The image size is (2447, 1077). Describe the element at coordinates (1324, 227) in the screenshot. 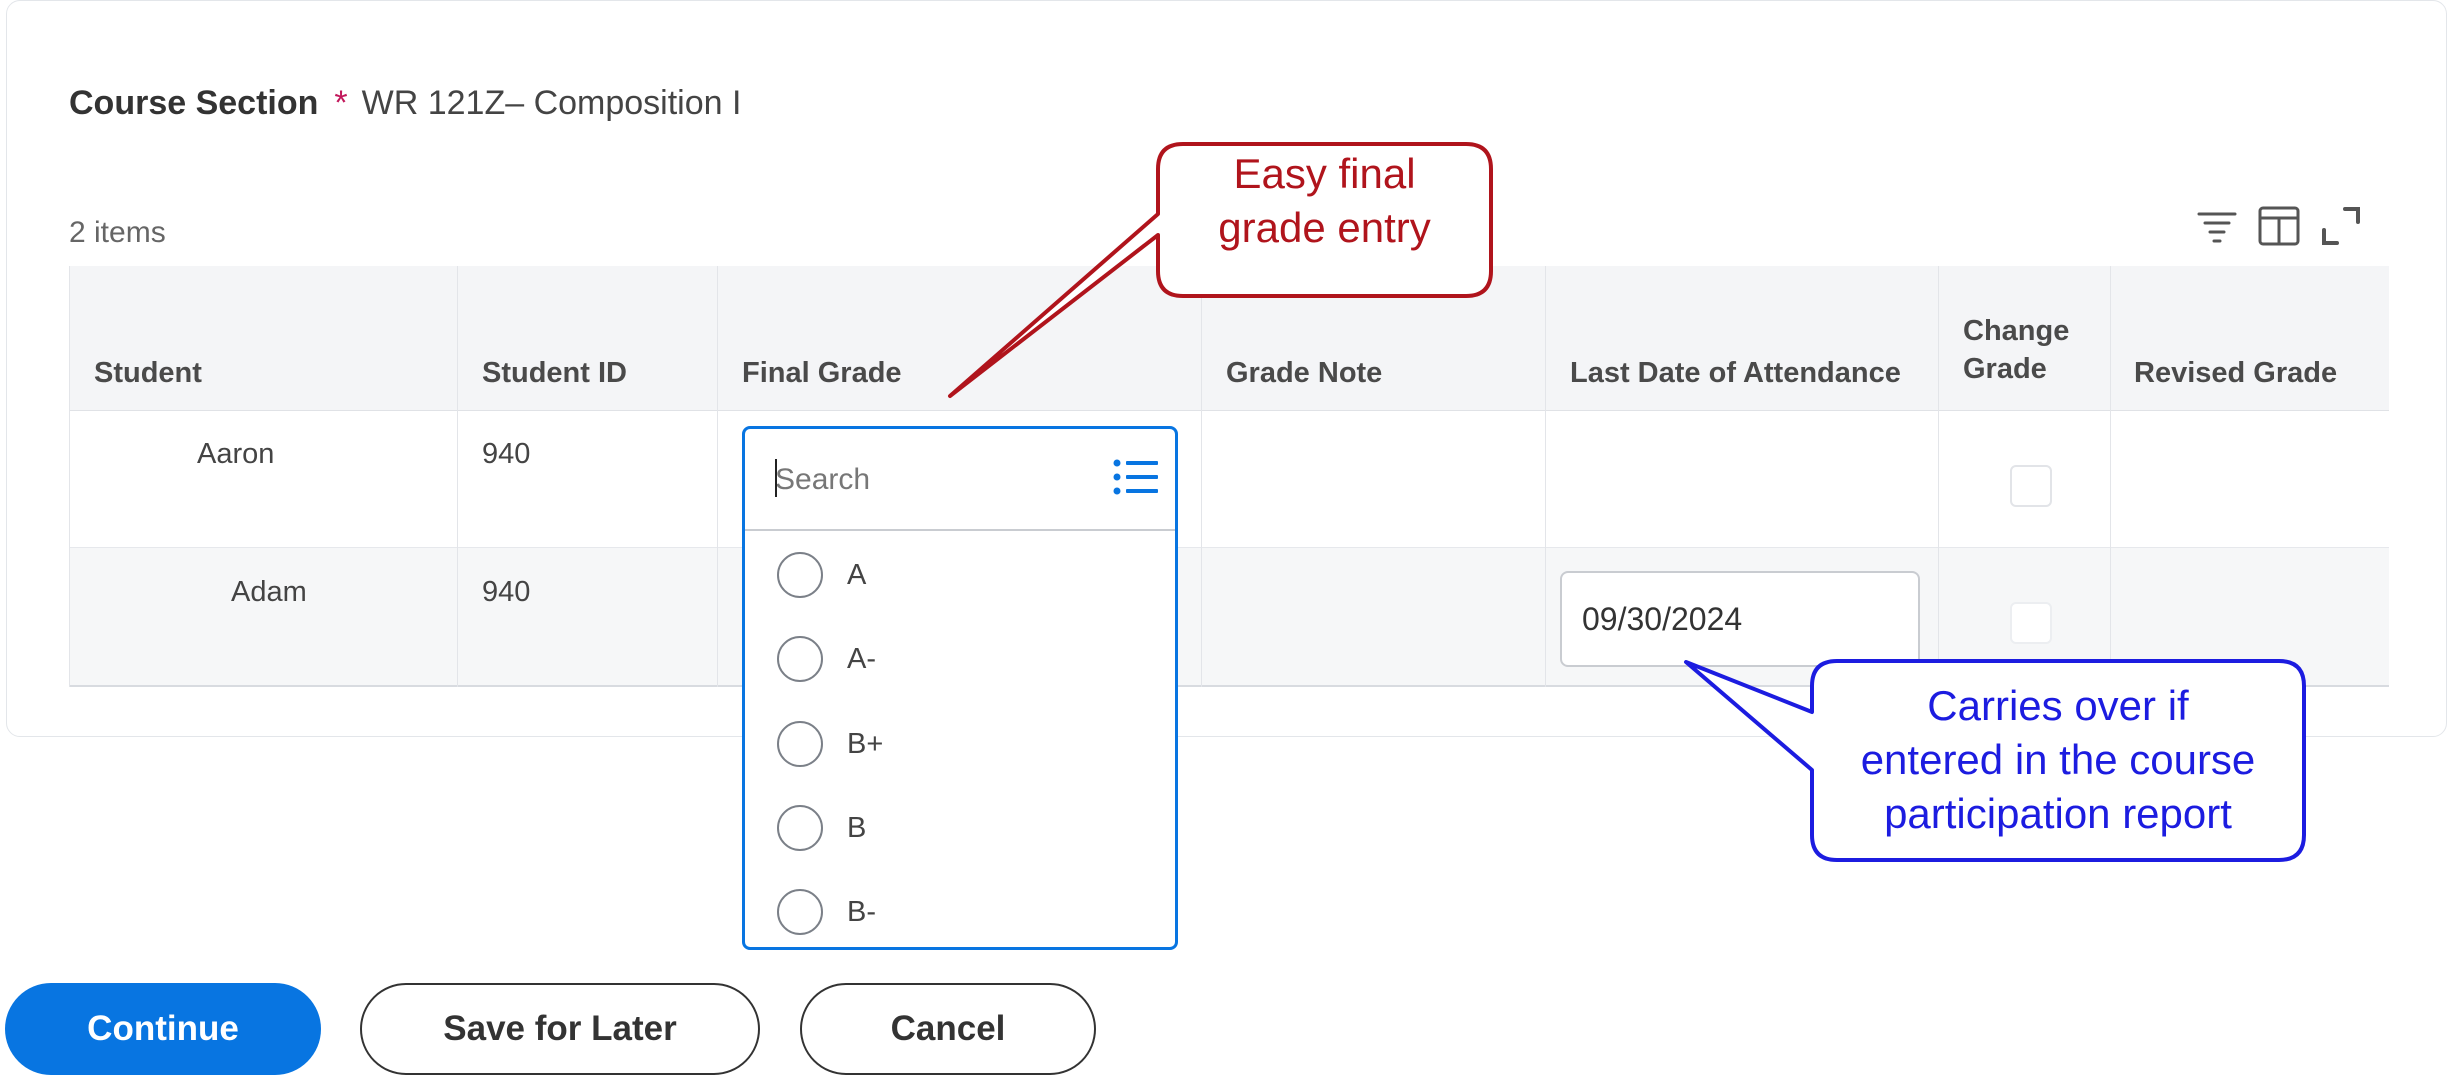

I see `callout-line: grade entry` at that location.